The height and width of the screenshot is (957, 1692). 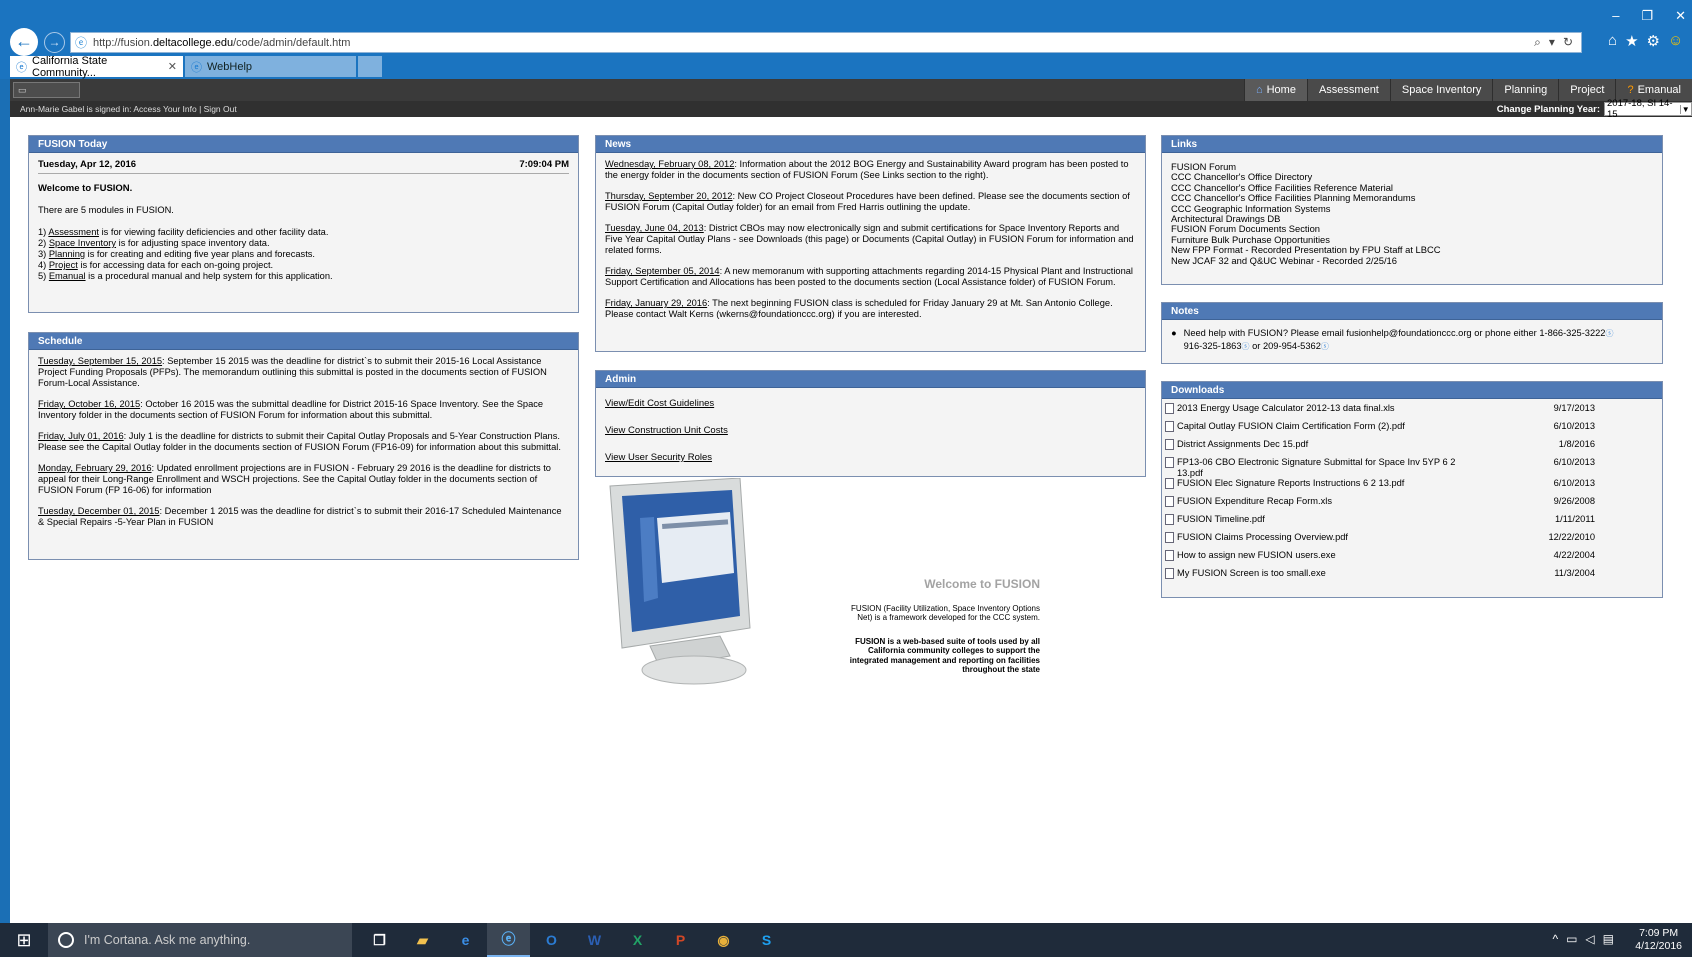 What do you see at coordinates (670, 164) in the screenshot?
I see `news-date: Wednesday, February 08, 2012` at bounding box center [670, 164].